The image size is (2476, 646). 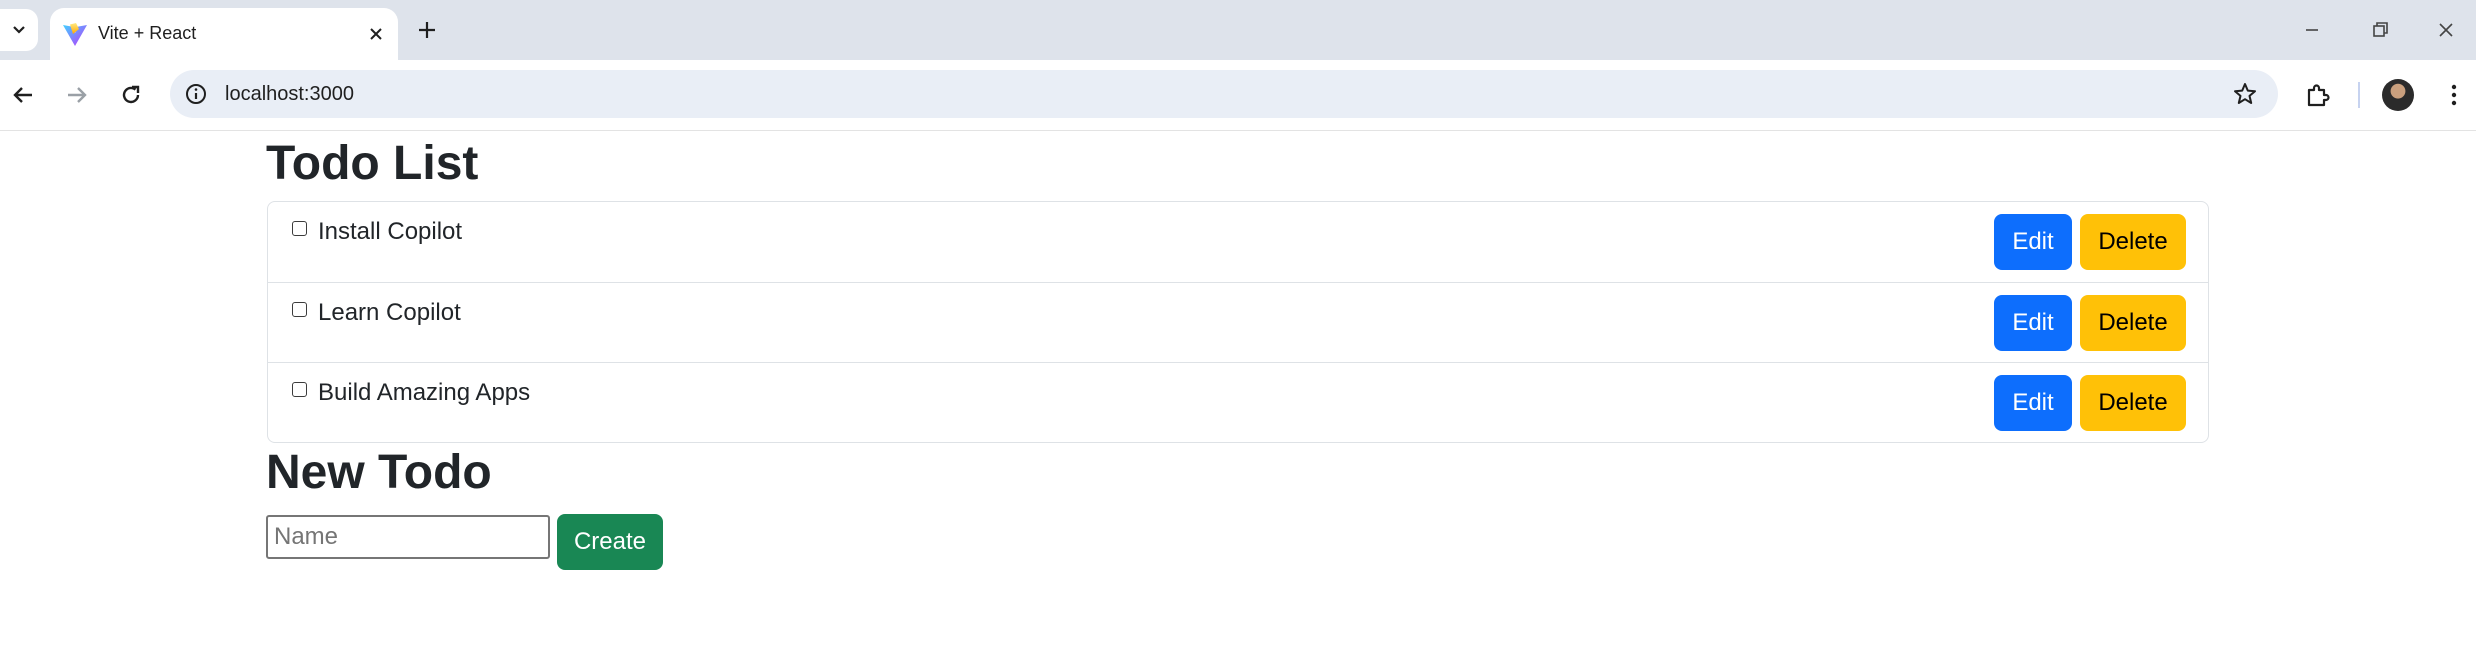 What do you see at coordinates (289, 94) in the screenshot?
I see `url-text: localhost:3000` at bounding box center [289, 94].